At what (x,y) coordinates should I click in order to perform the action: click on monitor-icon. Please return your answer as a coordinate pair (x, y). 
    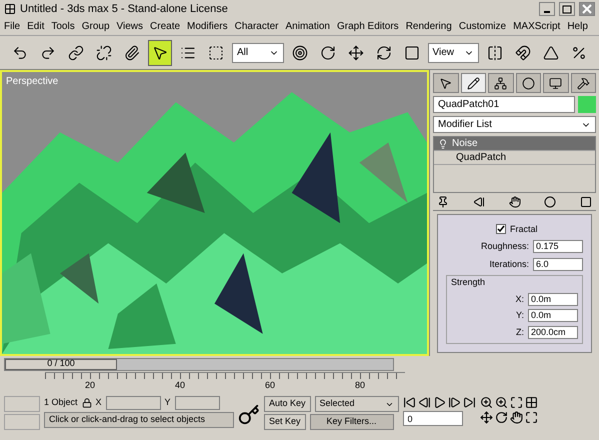
    Looking at the image, I should click on (555, 83).